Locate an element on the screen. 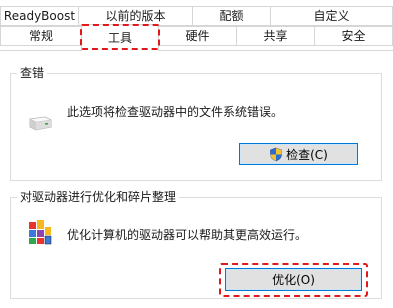 Image resolution: width=393 pixels, height=308 pixels. optimize-button: 优化(O) is located at coordinates (293, 279).